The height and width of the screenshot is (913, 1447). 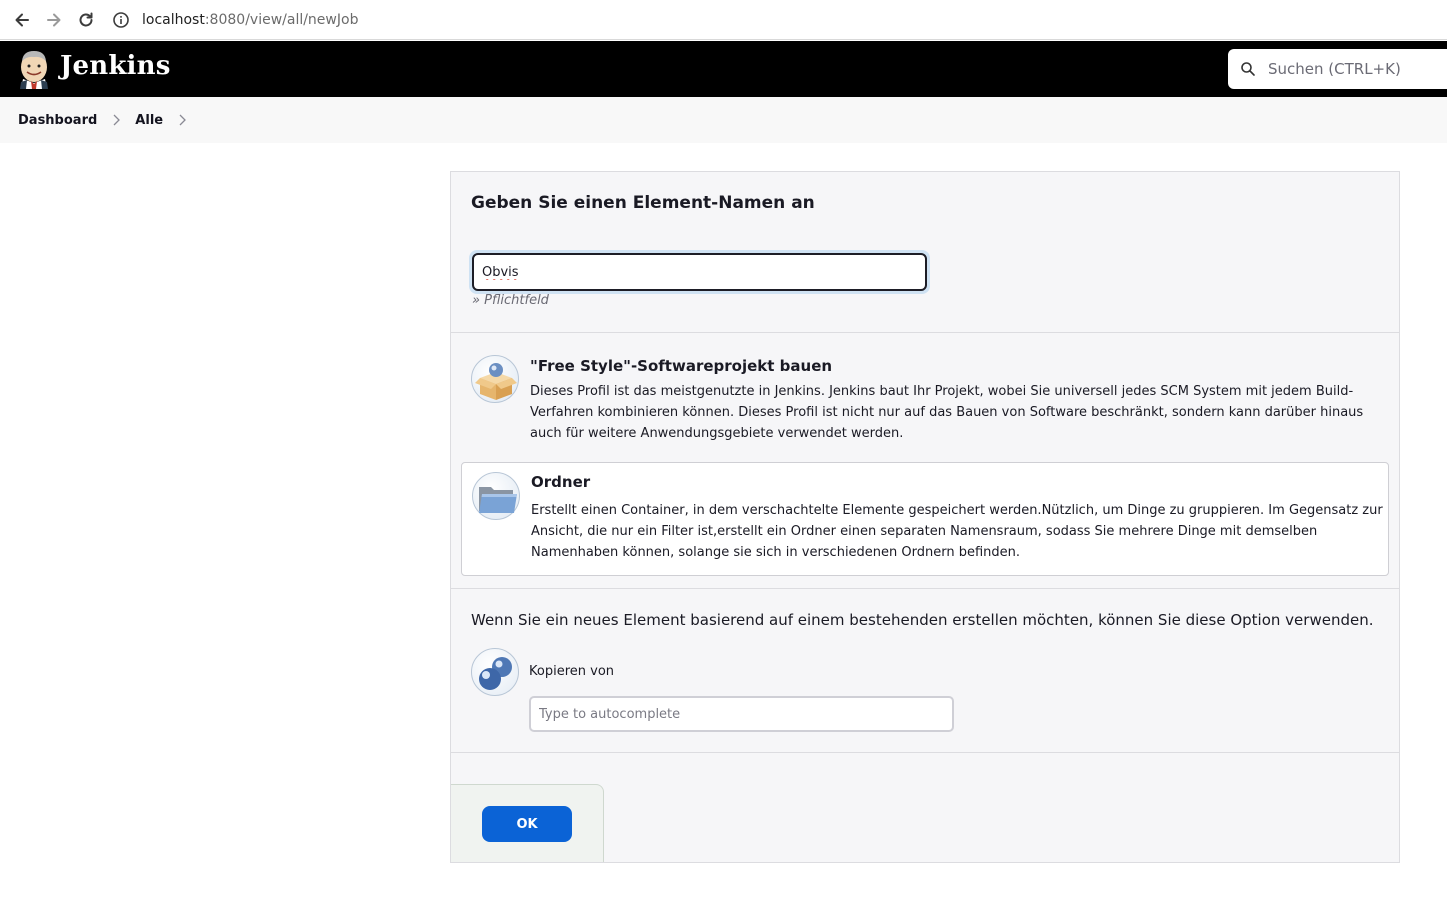 I want to click on required-note: » Pflichtfeld, so click(x=510, y=300).